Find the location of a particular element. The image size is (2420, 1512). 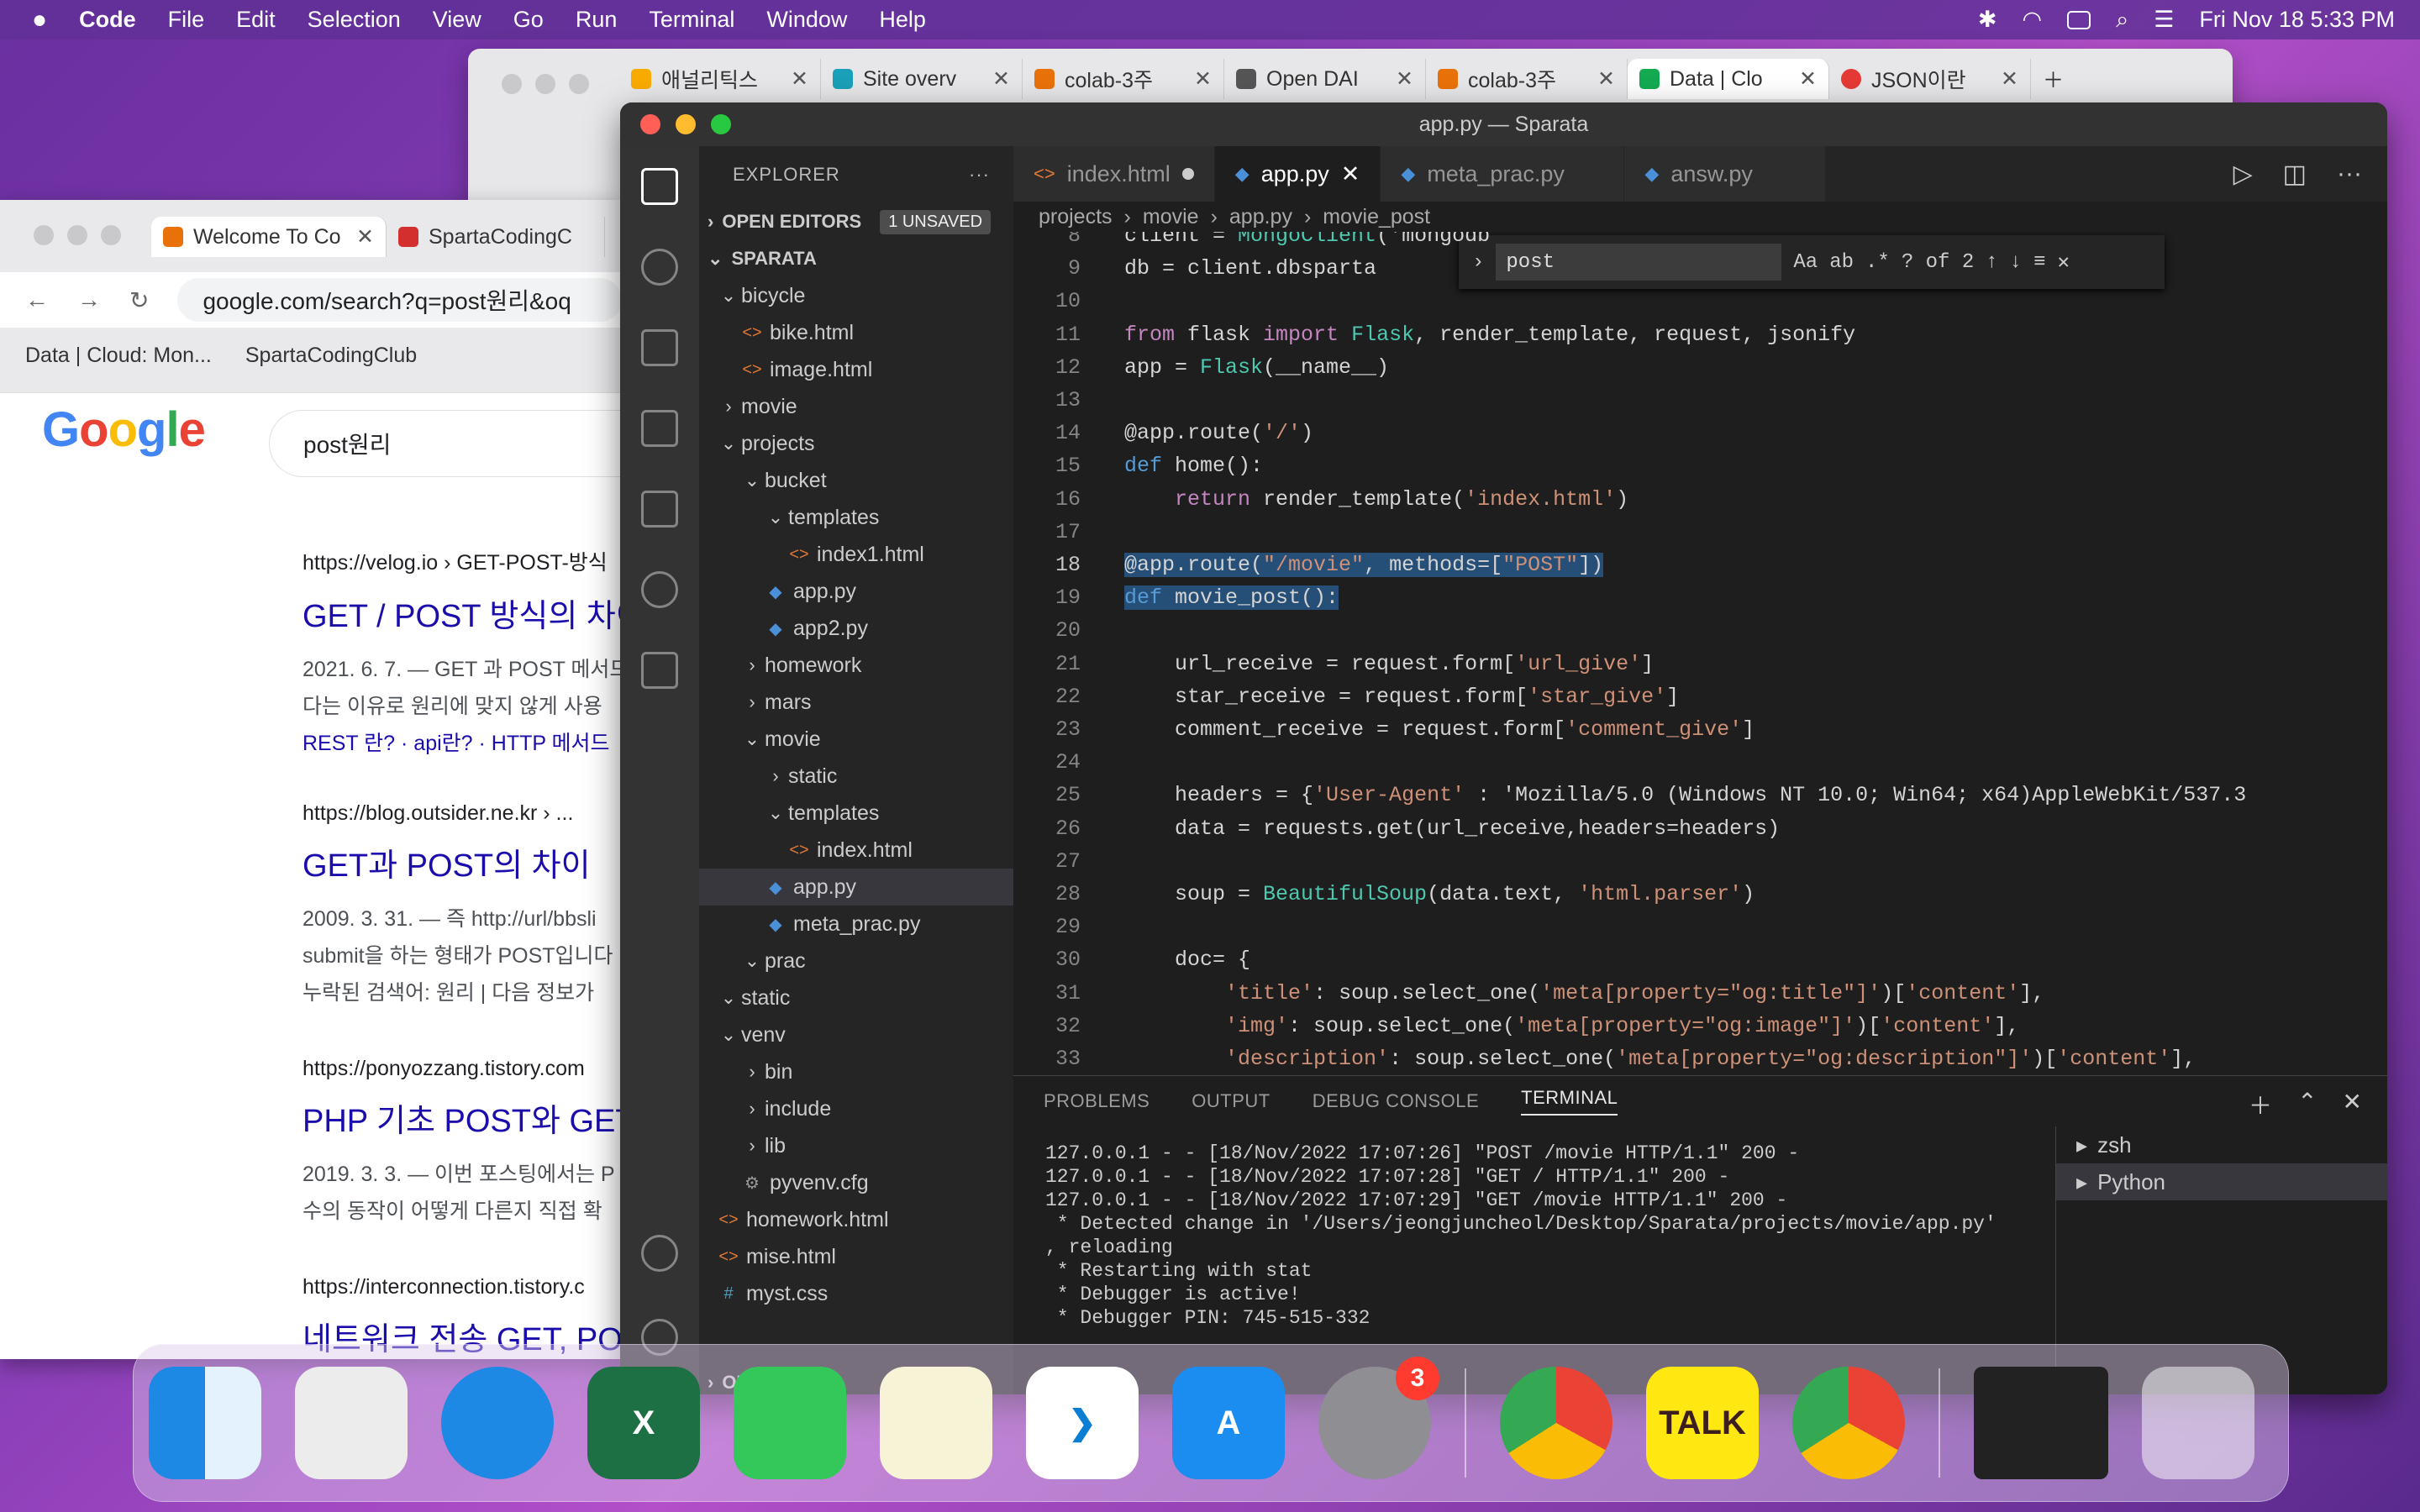

chrome-tab: Data | Clo ✕ is located at coordinates (1729, 79).